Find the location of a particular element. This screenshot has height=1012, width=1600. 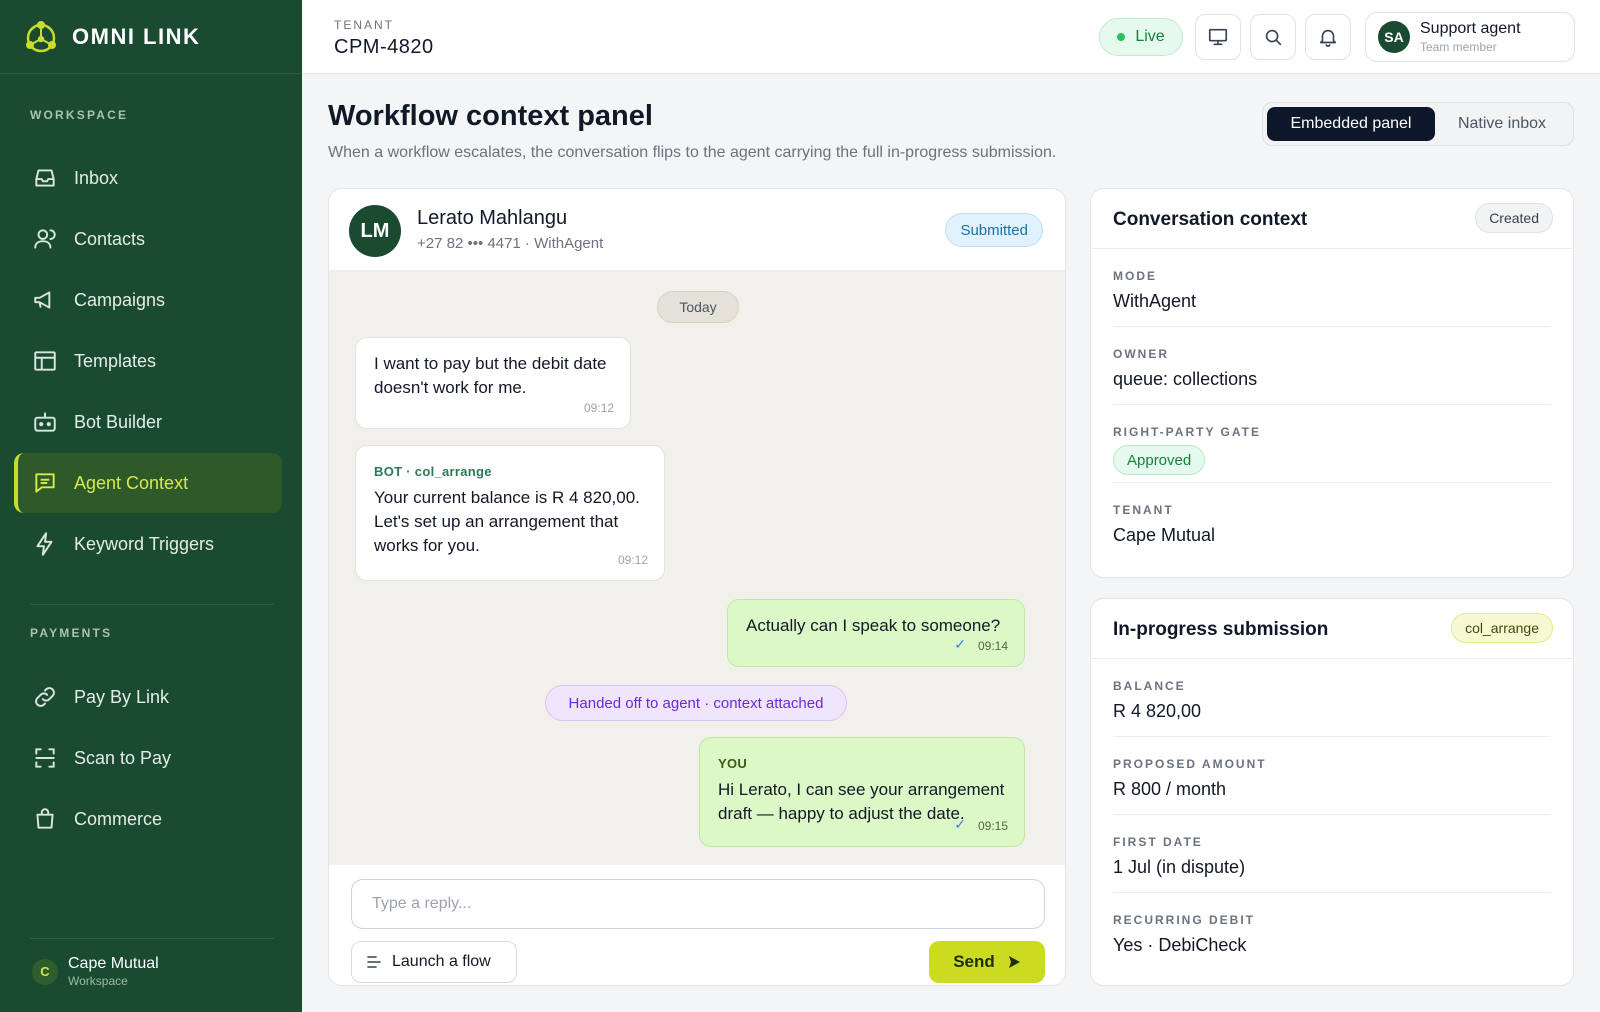

notifications-button is located at coordinates (1328, 37).